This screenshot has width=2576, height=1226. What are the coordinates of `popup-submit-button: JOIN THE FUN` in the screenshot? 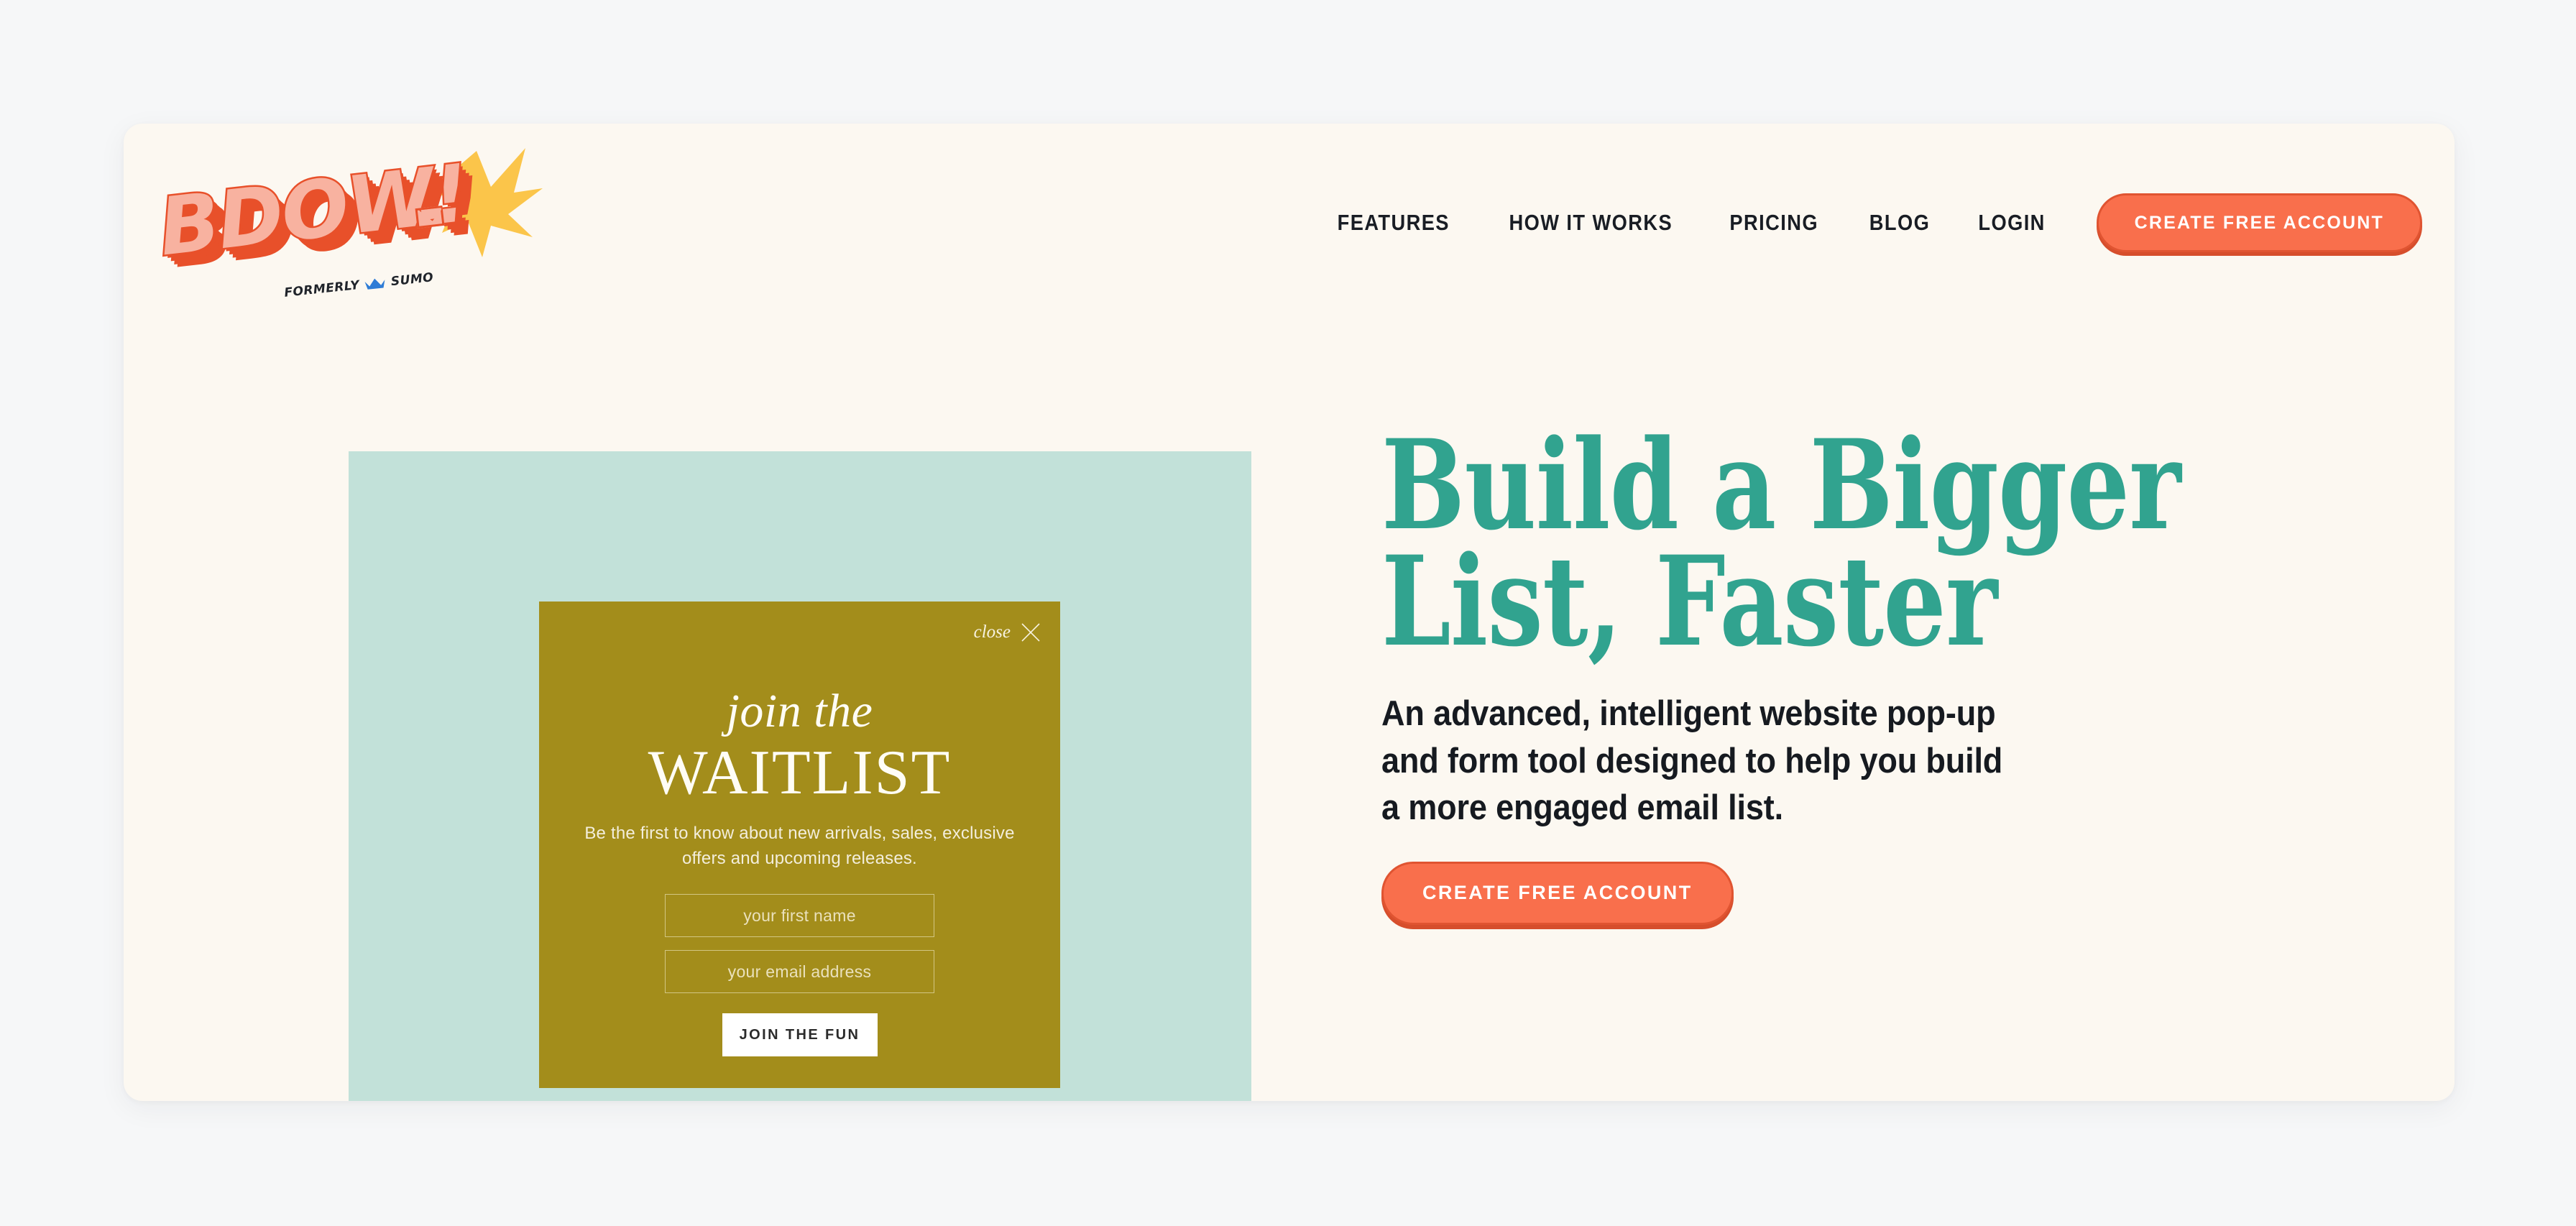 It's located at (800, 1035).